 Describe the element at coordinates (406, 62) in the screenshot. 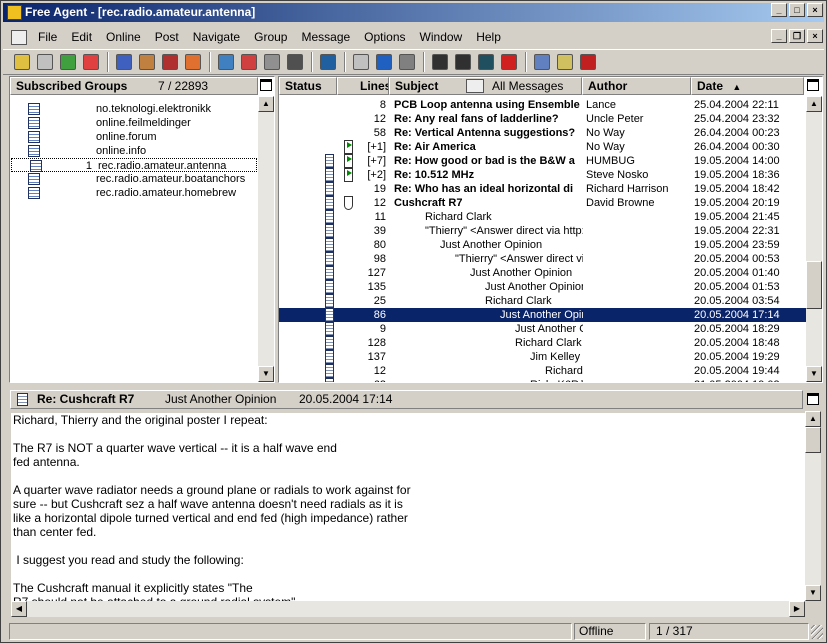

I see `skip-thread-button` at that location.